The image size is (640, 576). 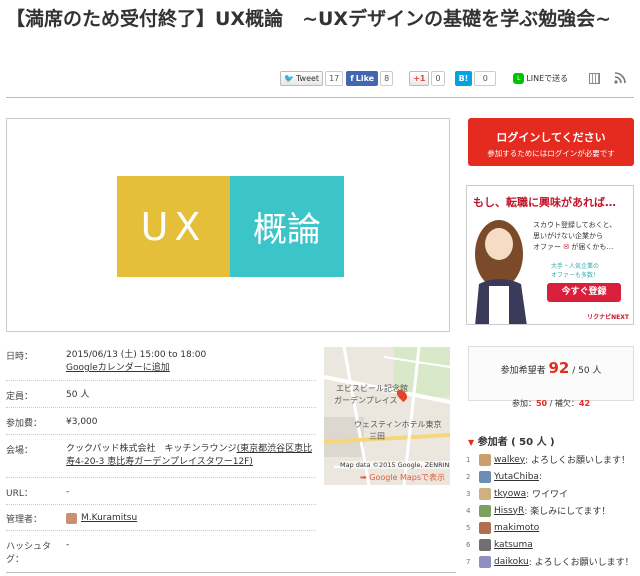 I want to click on join-value: 50, so click(x=541, y=403).